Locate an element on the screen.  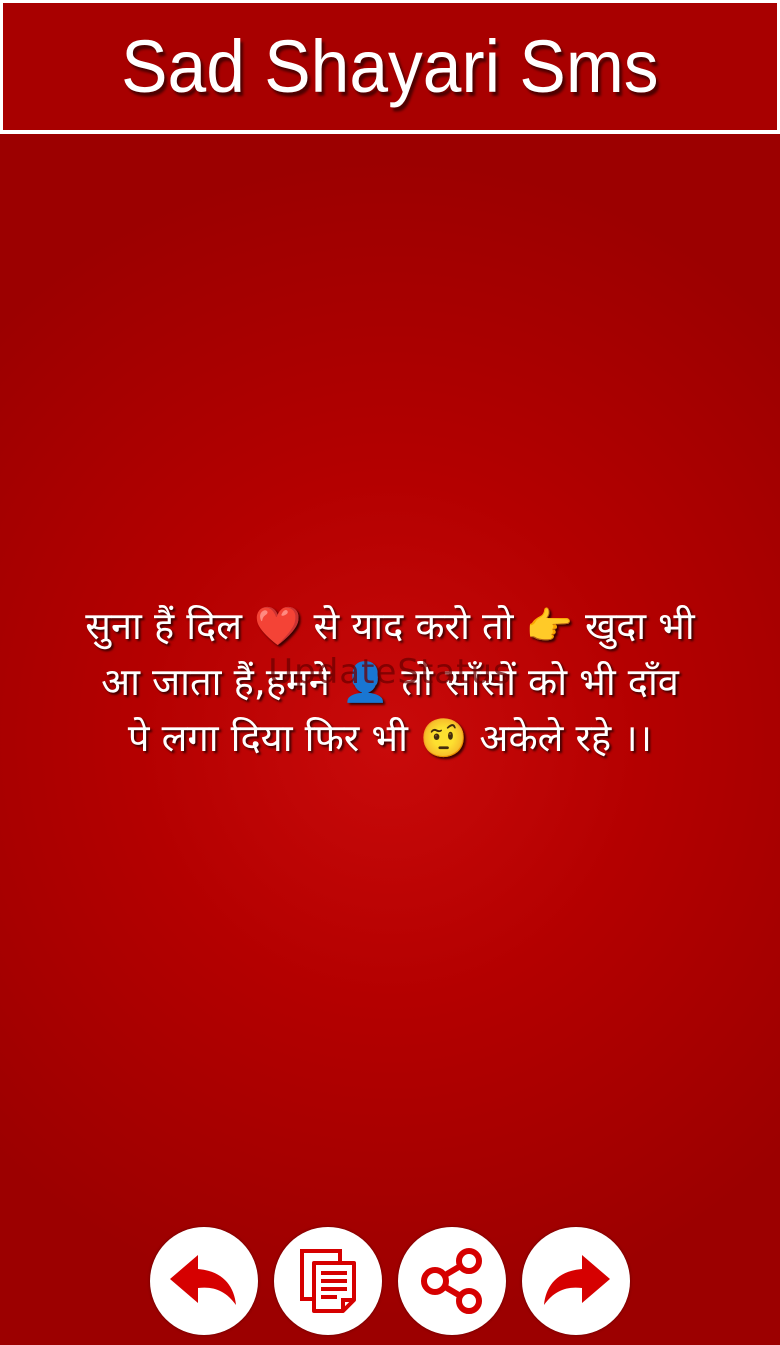
shayari-line: पे लगा दिया फिर भी 🤨 अकेले रहे ।। is located at coordinates (390, 738).